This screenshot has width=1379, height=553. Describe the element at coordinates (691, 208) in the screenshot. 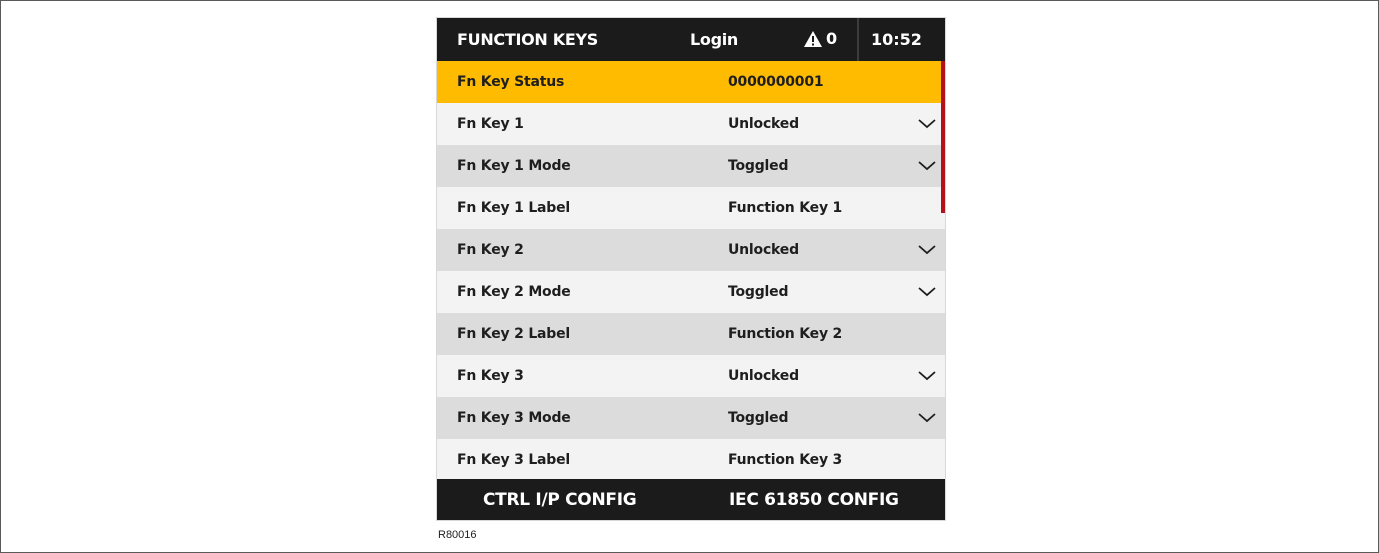

I see `list-item: Fn Key 1 Label Function Key 1` at that location.